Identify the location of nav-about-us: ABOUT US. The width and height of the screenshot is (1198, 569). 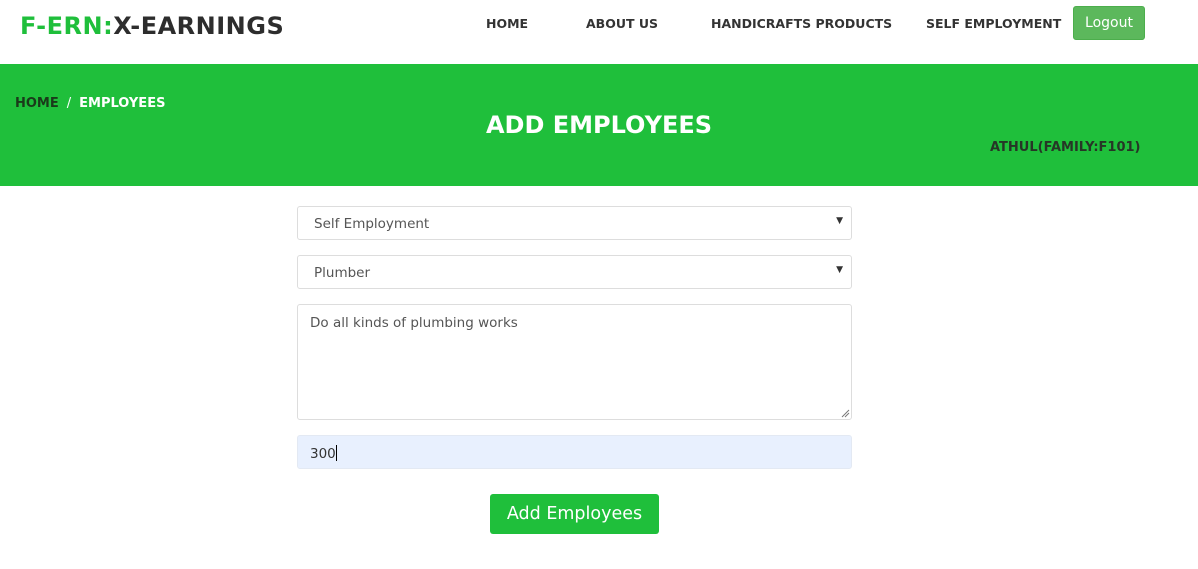
(622, 23).